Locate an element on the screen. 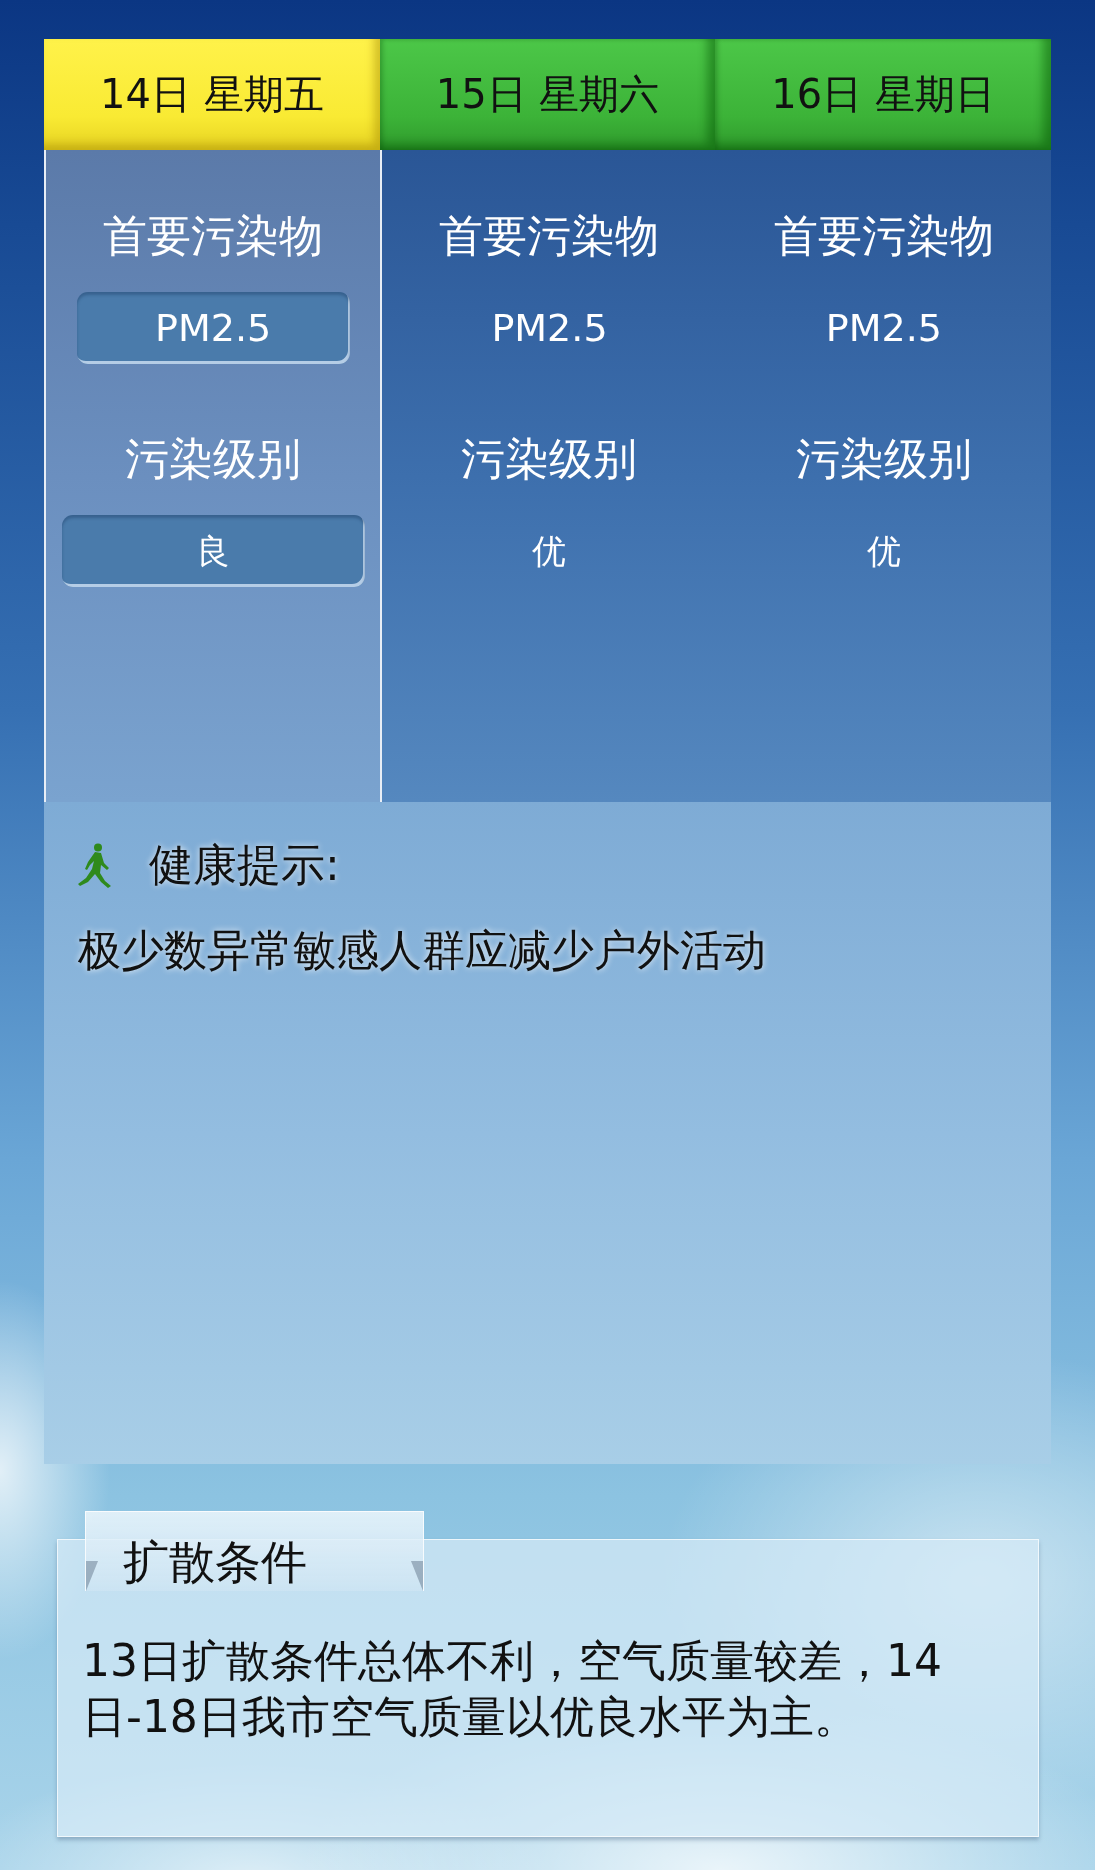 This screenshot has width=1095, height=1870. health-tip-title: 健康提示: is located at coordinates (244, 865).